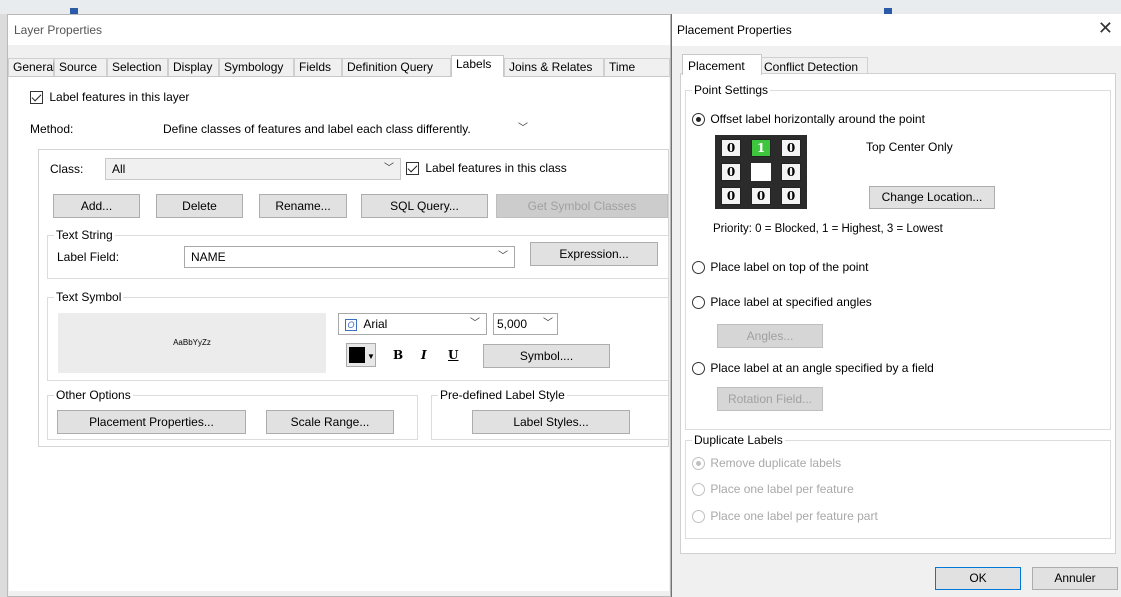  I want to click on cancel-button: Annuler, so click(1075, 578).